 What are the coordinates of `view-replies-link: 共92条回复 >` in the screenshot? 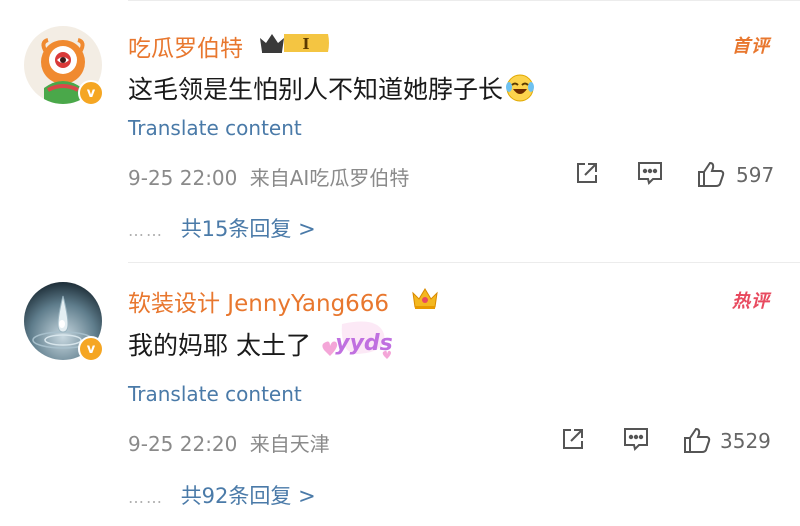 It's located at (248, 496).